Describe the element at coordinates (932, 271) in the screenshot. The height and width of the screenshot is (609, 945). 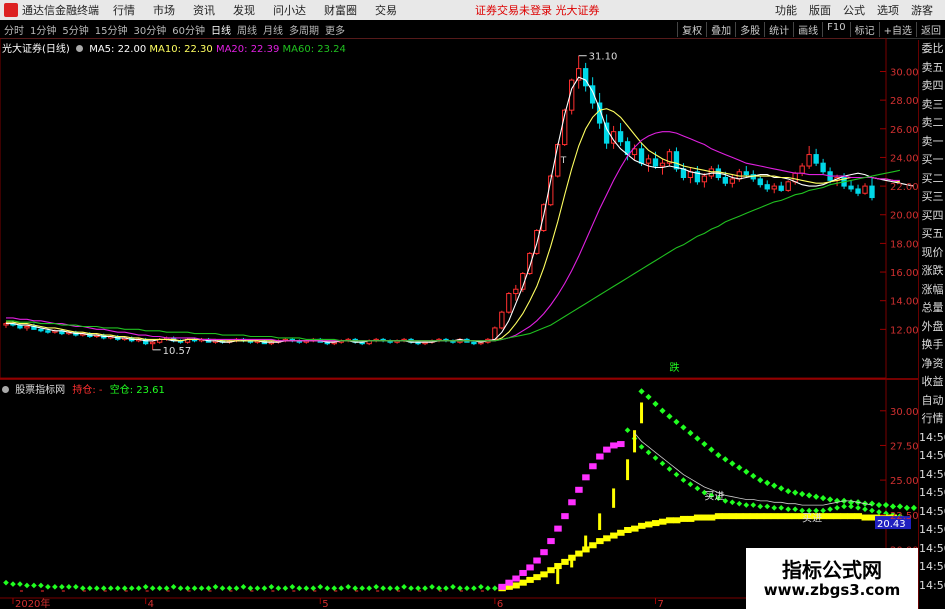
I see `sidebar-item: 涨跌` at that location.